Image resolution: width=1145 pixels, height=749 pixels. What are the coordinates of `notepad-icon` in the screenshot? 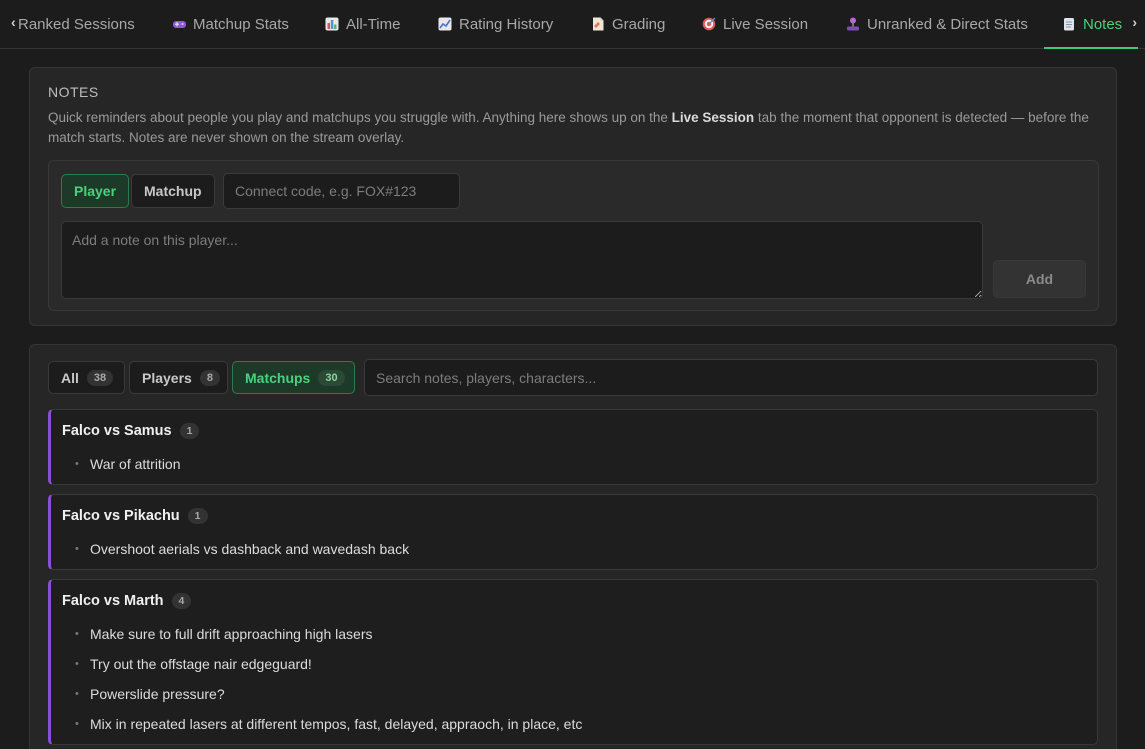 It's located at (1069, 24).